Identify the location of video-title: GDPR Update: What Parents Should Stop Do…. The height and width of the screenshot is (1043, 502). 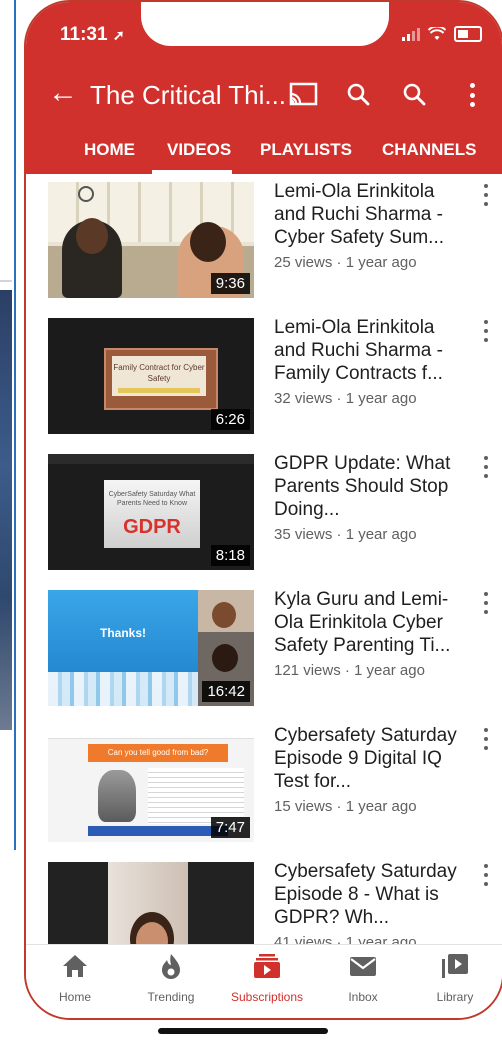
(369, 486).